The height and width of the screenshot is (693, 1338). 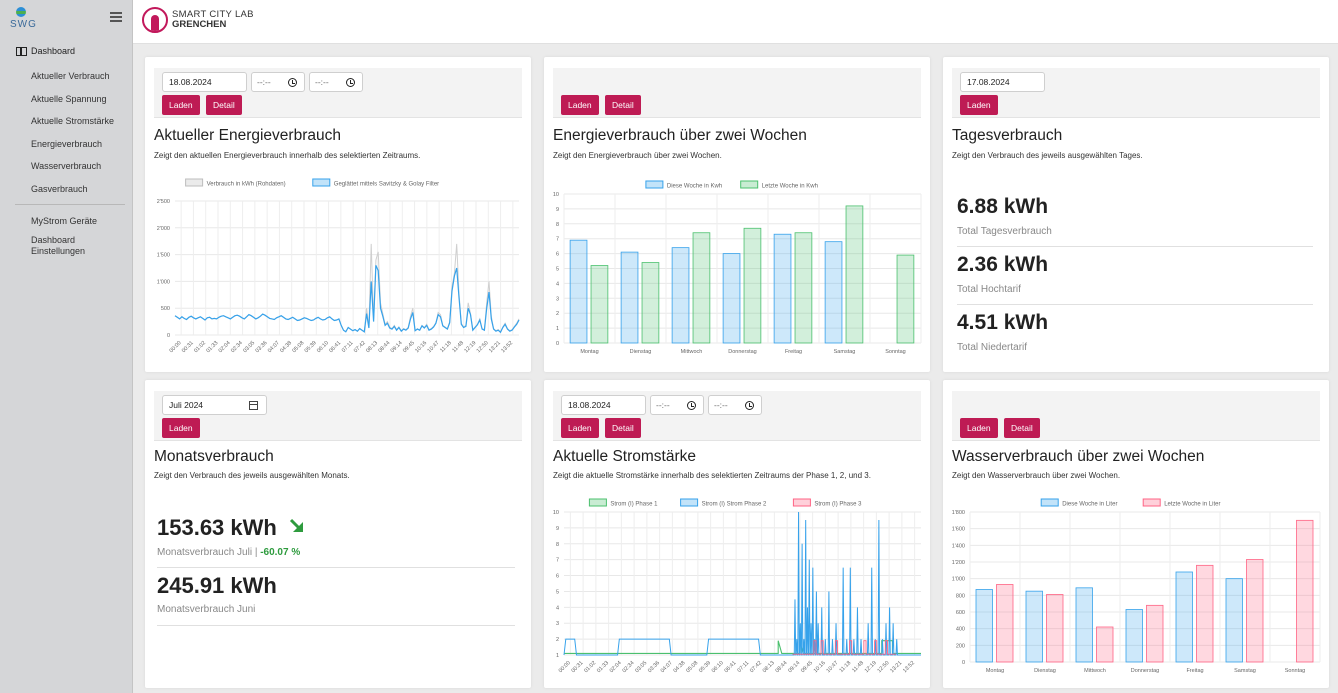 I want to click on x-tick-label: 13:21, so click(x=495, y=347).